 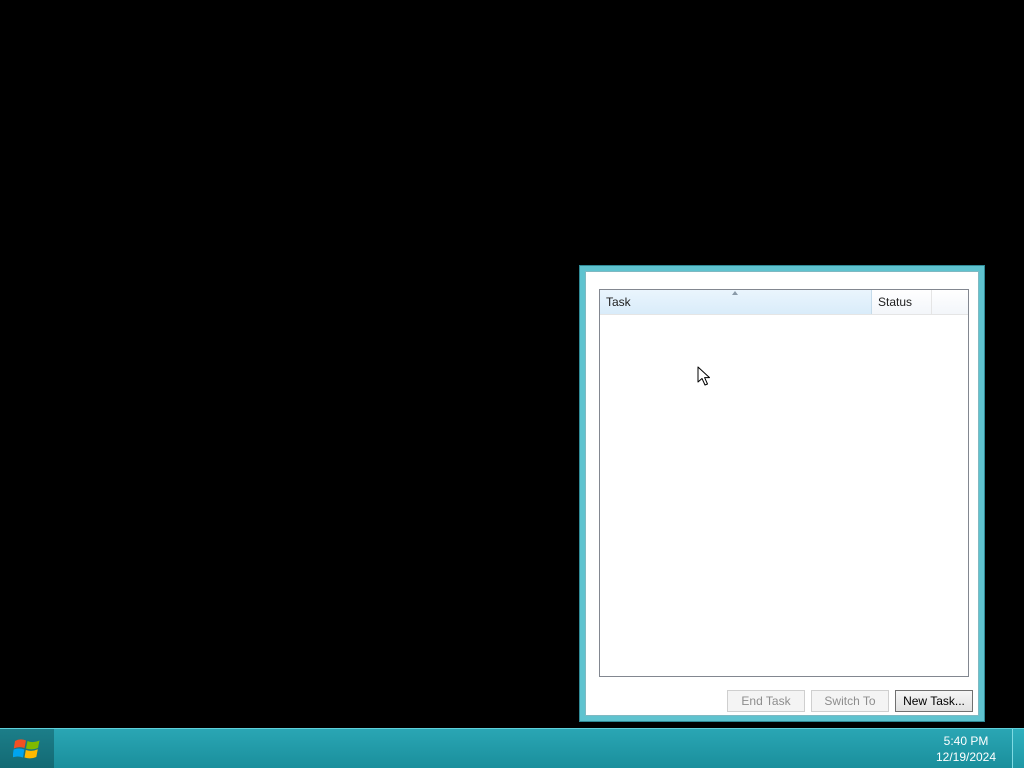 What do you see at coordinates (784, 302) in the screenshot?
I see `task-list-header: Task Status` at bounding box center [784, 302].